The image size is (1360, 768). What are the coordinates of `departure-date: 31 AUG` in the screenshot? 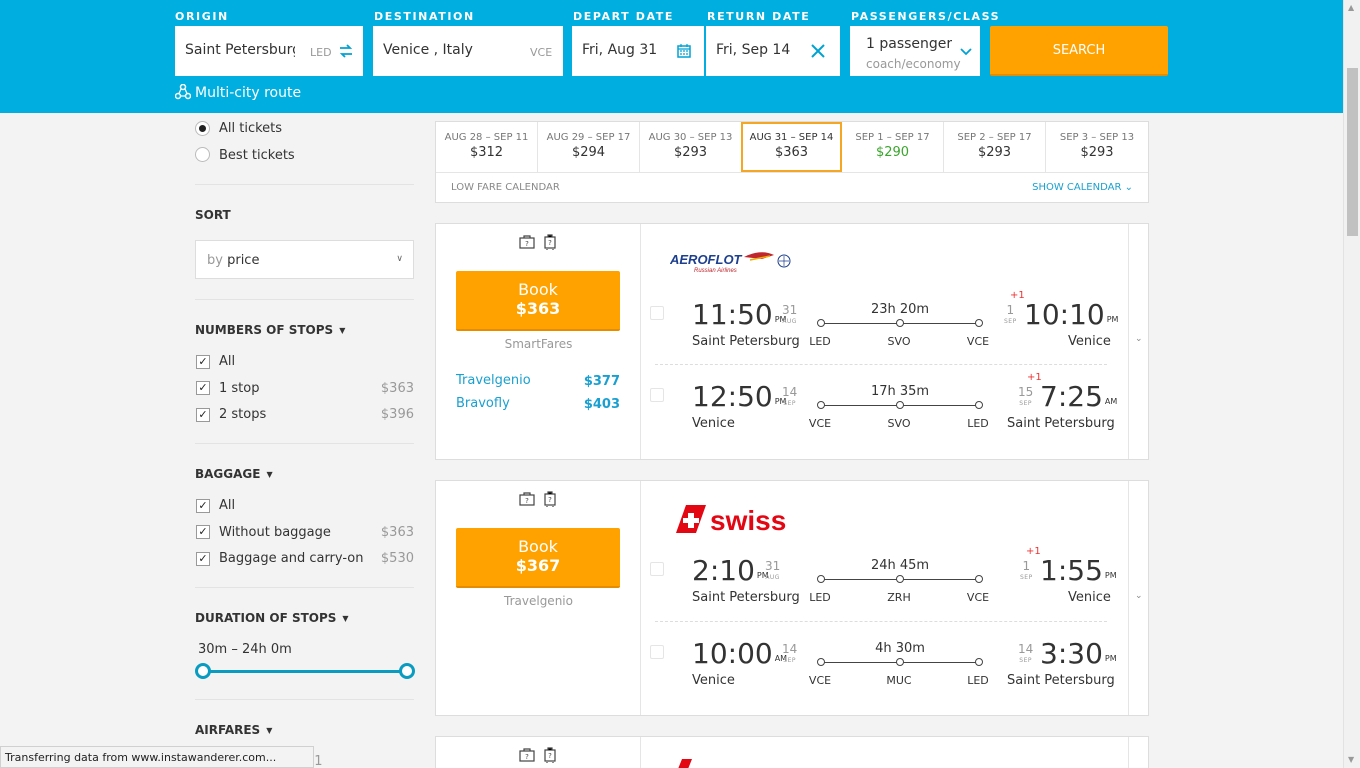 It's located at (773, 570).